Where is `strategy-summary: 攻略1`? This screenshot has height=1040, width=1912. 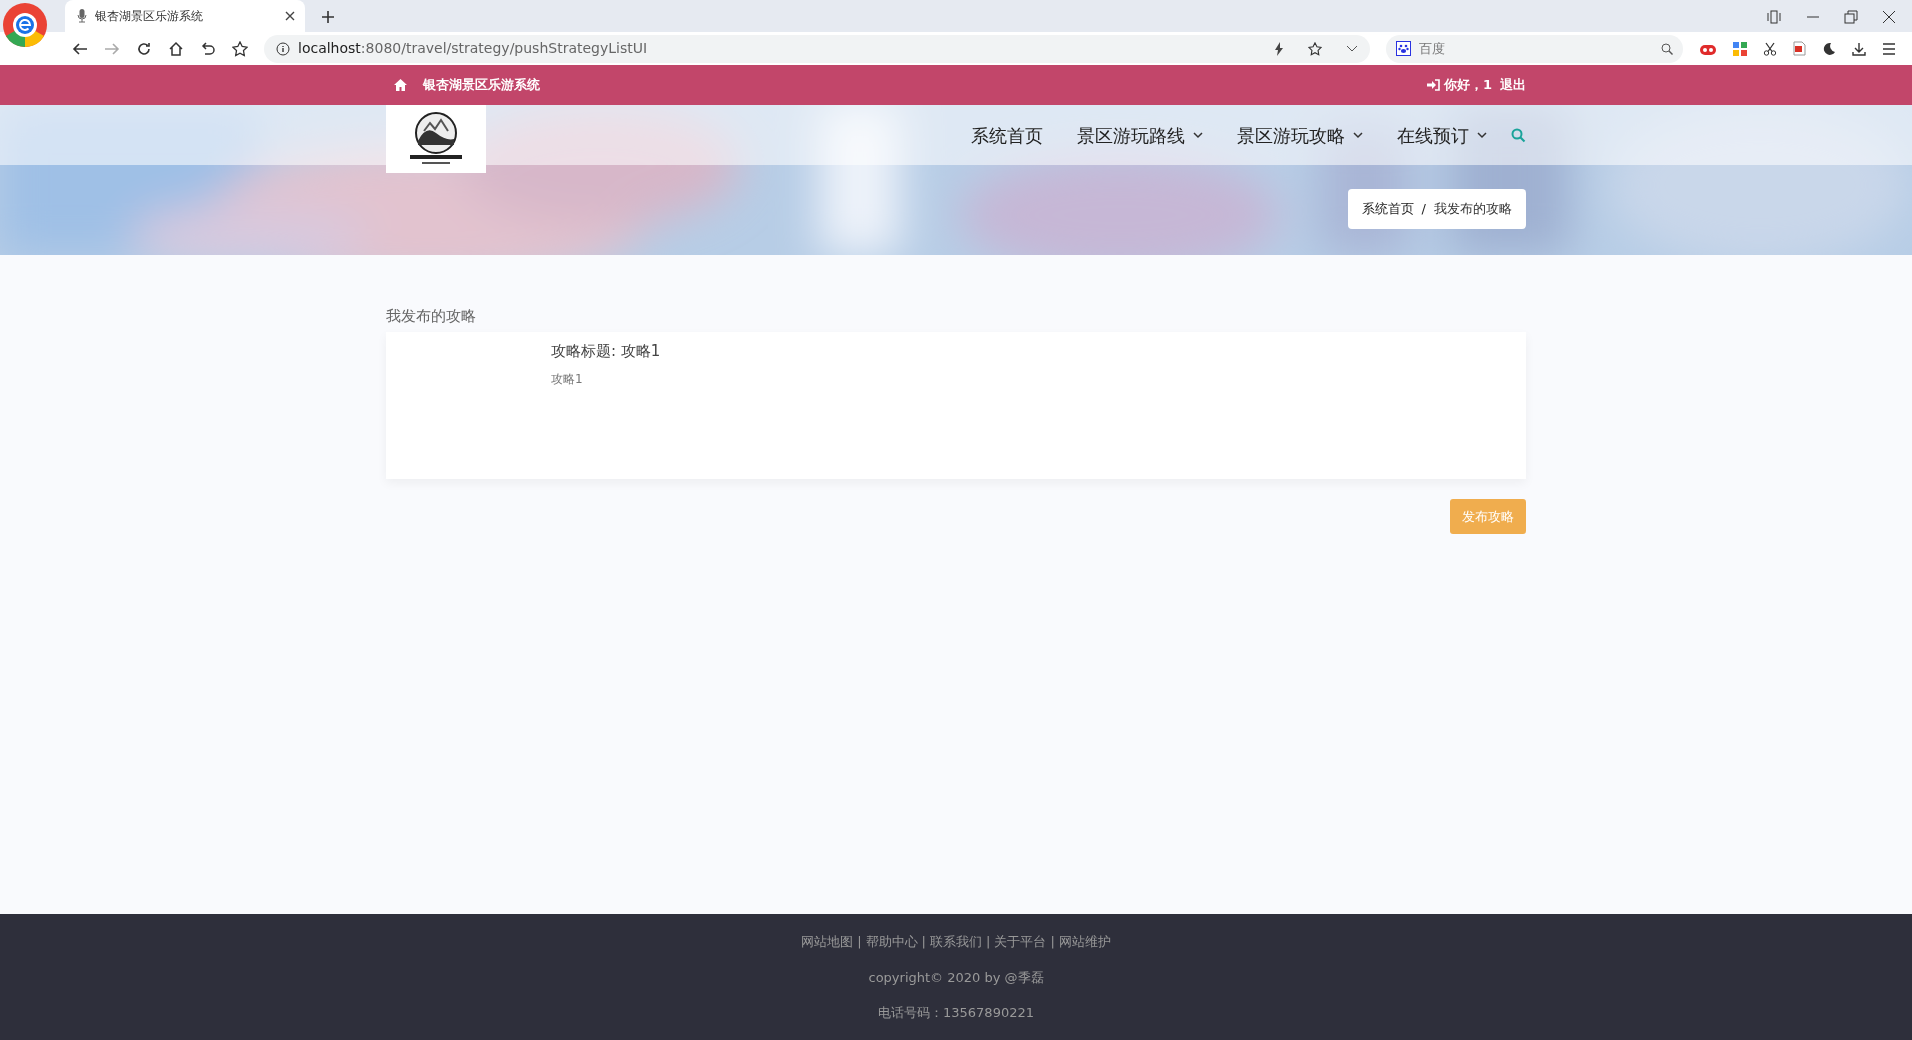 strategy-summary: 攻略1 is located at coordinates (567, 379).